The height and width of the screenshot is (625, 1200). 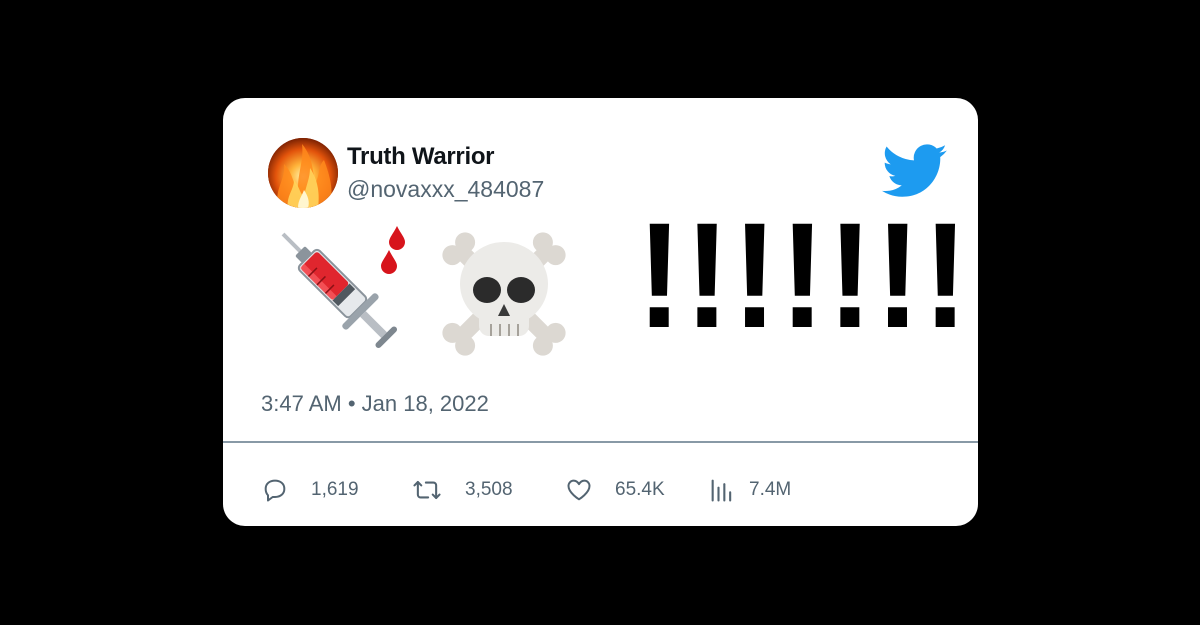 I want to click on views-button: 7.4M, so click(x=750, y=490).